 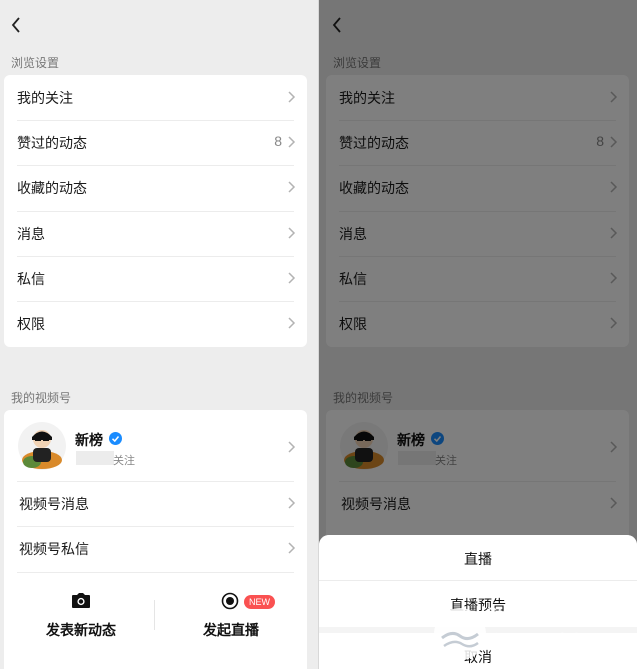 What do you see at coordinates (81, 630) in the screenshot?
I see `post-label: 发表新动态` at bounding box center [81, 630].